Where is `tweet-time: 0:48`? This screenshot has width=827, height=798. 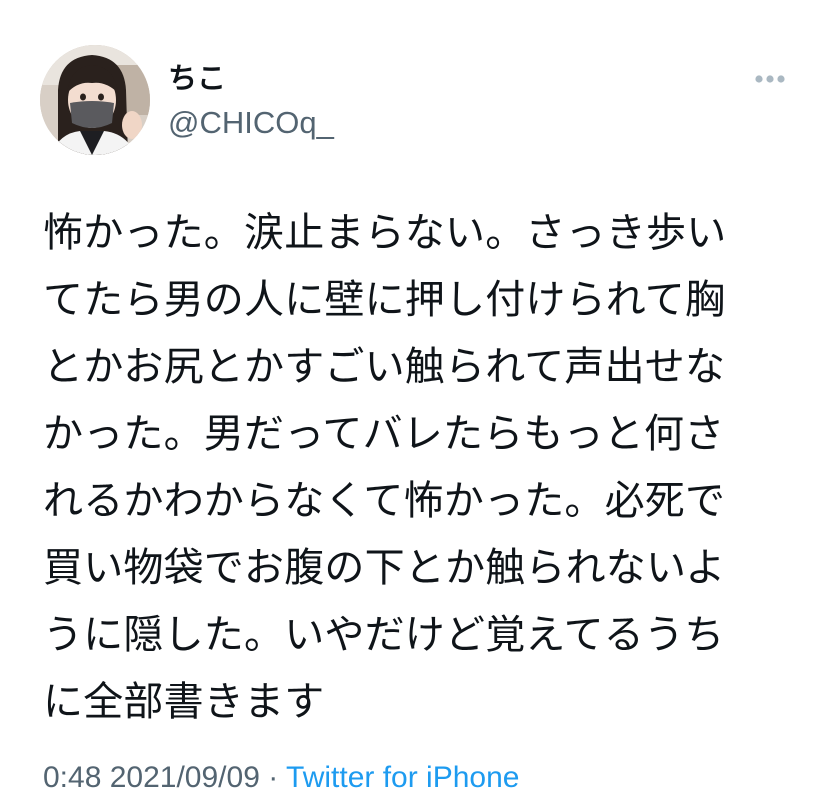
tweet-time: 0:48 is located at coordinates (72, 777).